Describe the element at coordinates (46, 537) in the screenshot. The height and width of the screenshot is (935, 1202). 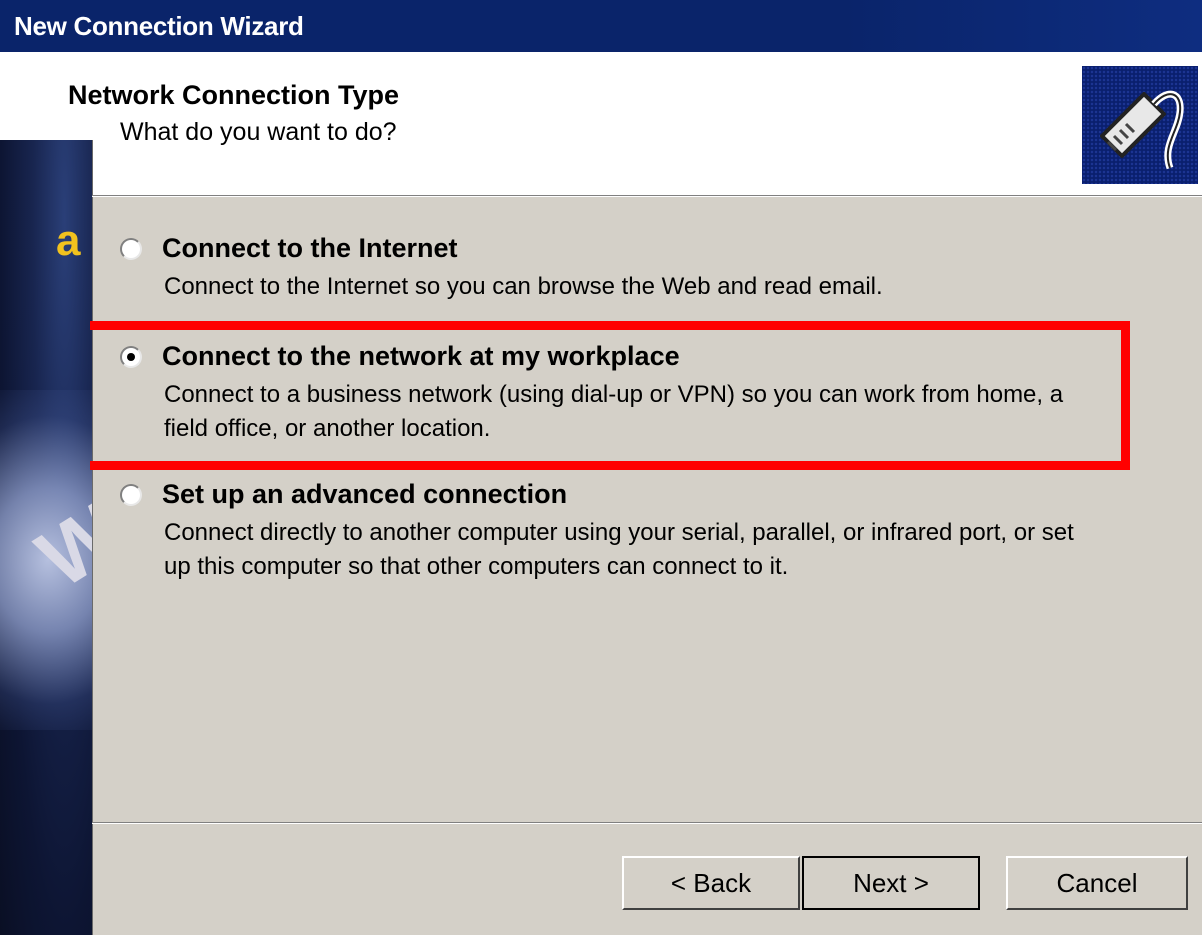
I see `background-photo: a WW` at that location.